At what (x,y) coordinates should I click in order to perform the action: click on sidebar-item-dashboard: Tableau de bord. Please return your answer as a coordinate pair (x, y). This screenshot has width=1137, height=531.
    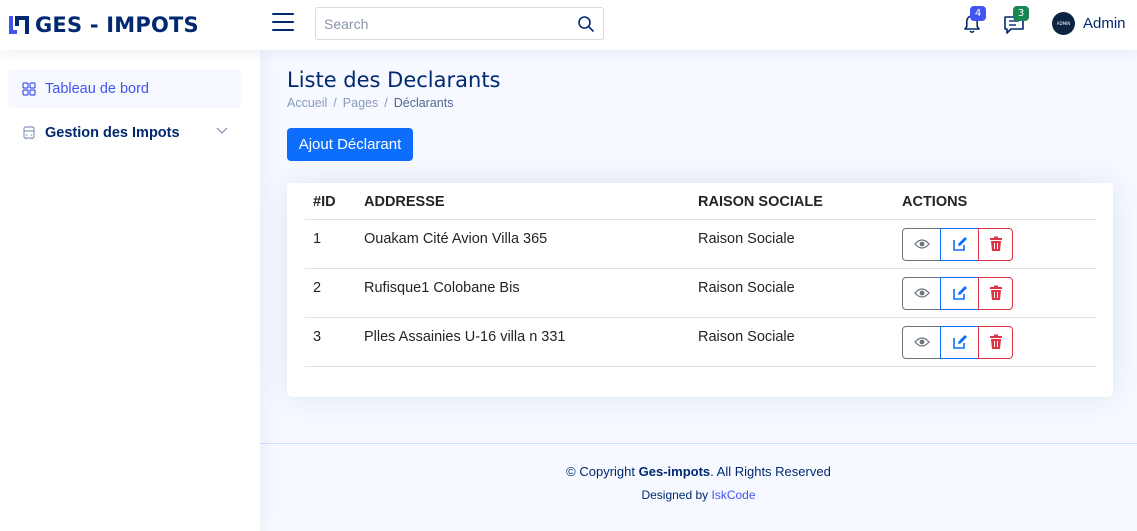
    Looking at the image, I should click on (125, 88).